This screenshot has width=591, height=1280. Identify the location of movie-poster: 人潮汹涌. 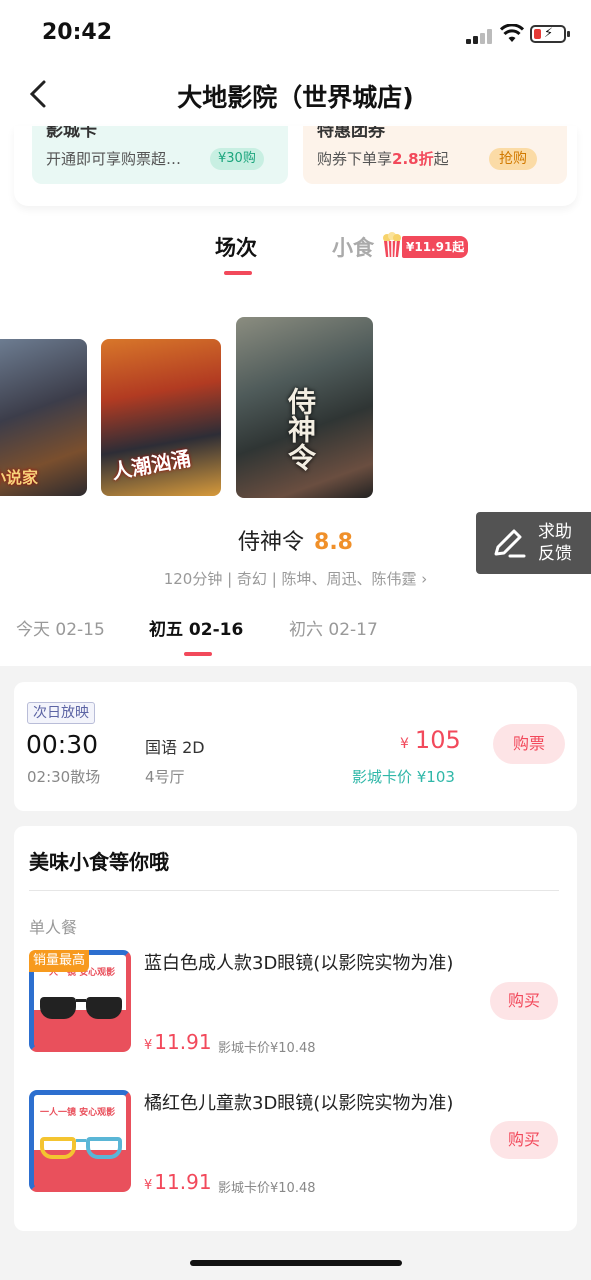
(161, 417).